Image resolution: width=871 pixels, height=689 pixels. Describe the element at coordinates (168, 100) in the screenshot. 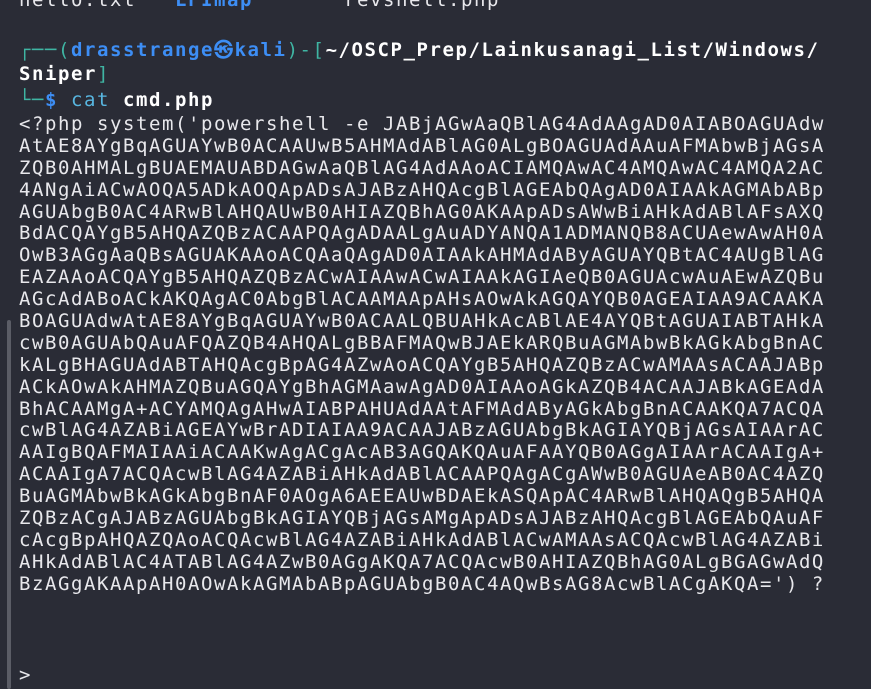

I see `command-argument: cmd.php` at that location.